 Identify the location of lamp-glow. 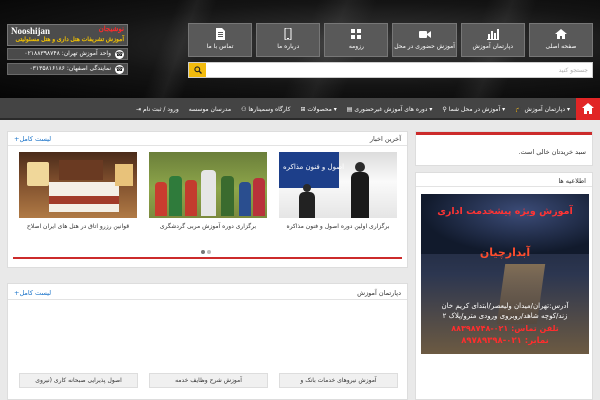
(38, 174).